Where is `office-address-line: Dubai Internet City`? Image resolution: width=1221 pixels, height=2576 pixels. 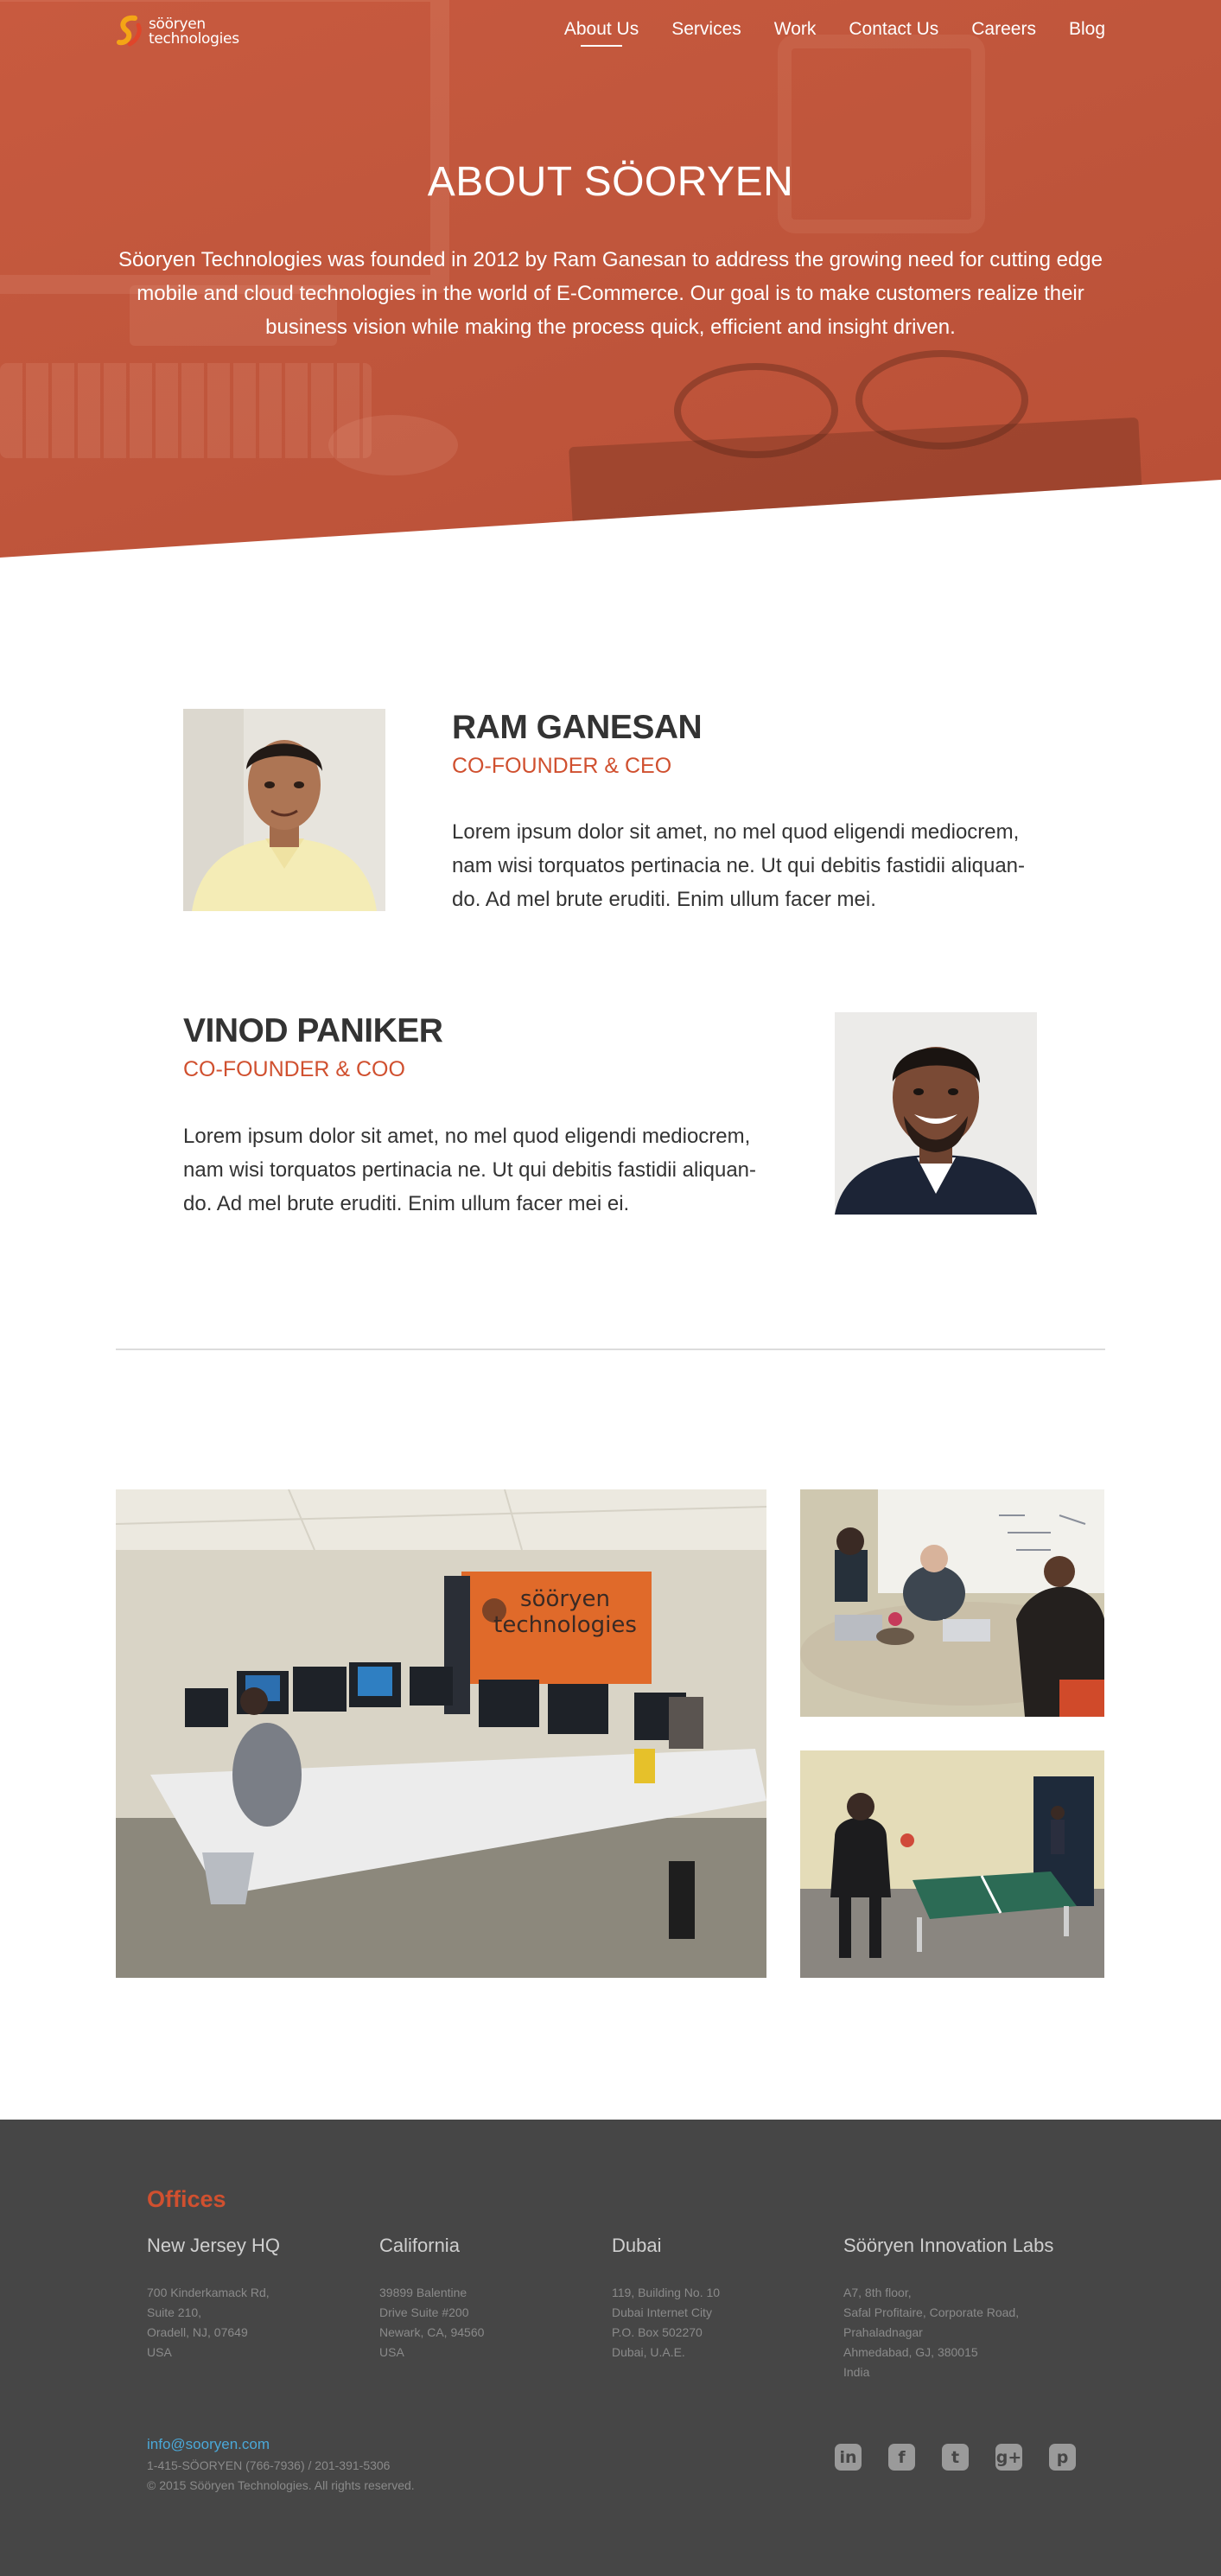 office-address-line: Dubai Internet City is located at coordinates (662, 2312).